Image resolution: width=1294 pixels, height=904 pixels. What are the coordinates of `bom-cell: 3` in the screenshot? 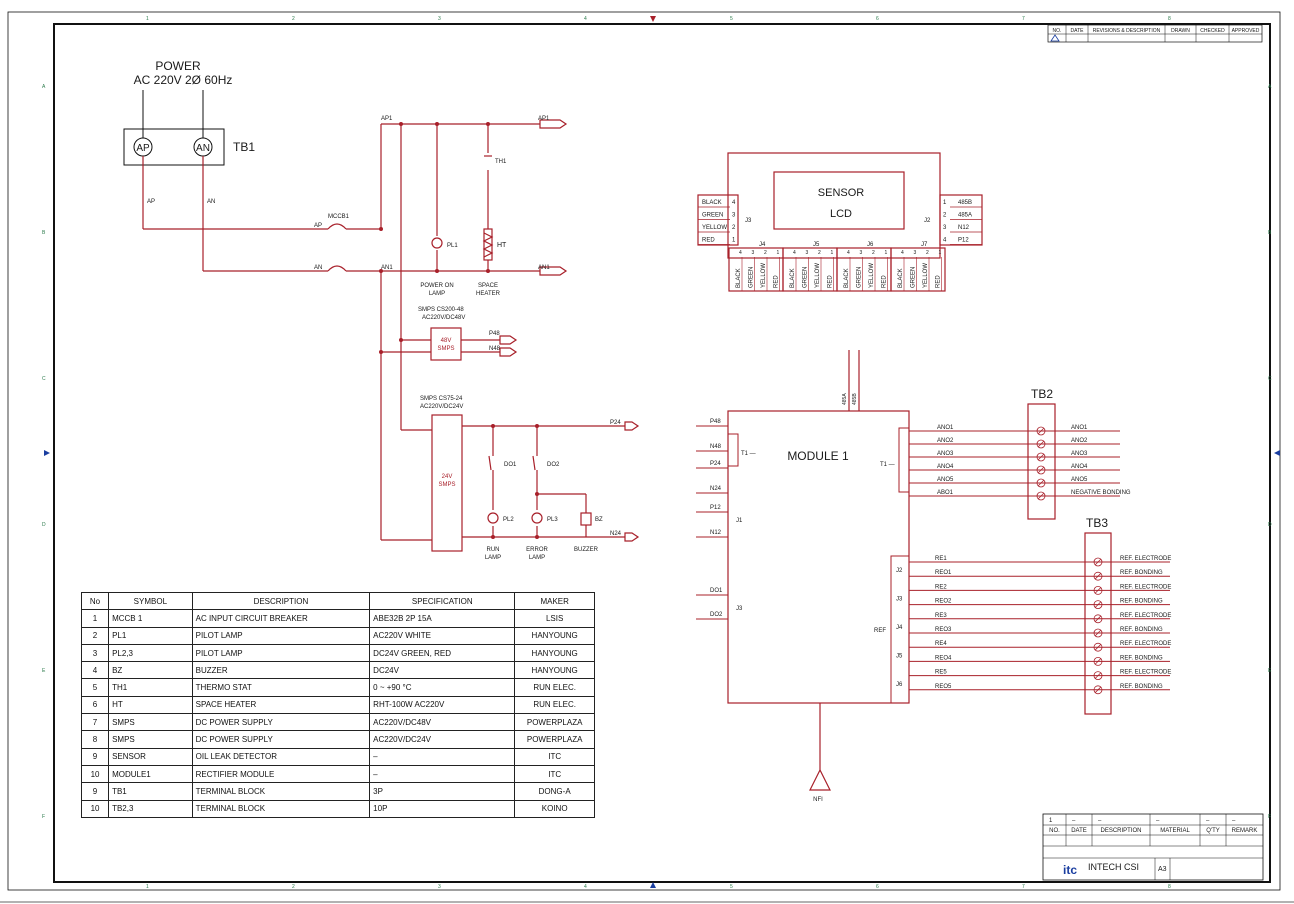 It's located at (95, 653).